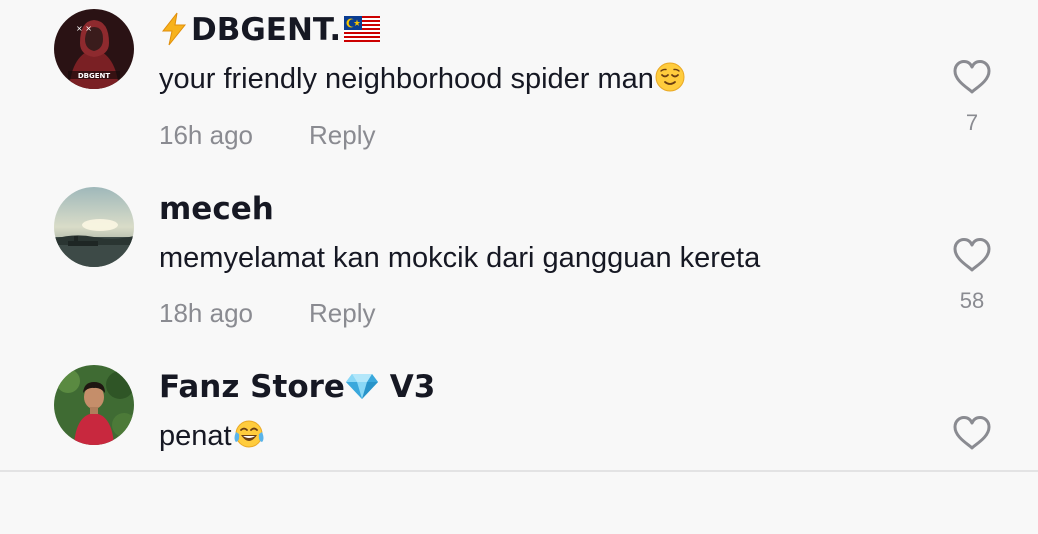 The image size is (1038, 534). I want to click on like-count: 58, so click(972, 300).